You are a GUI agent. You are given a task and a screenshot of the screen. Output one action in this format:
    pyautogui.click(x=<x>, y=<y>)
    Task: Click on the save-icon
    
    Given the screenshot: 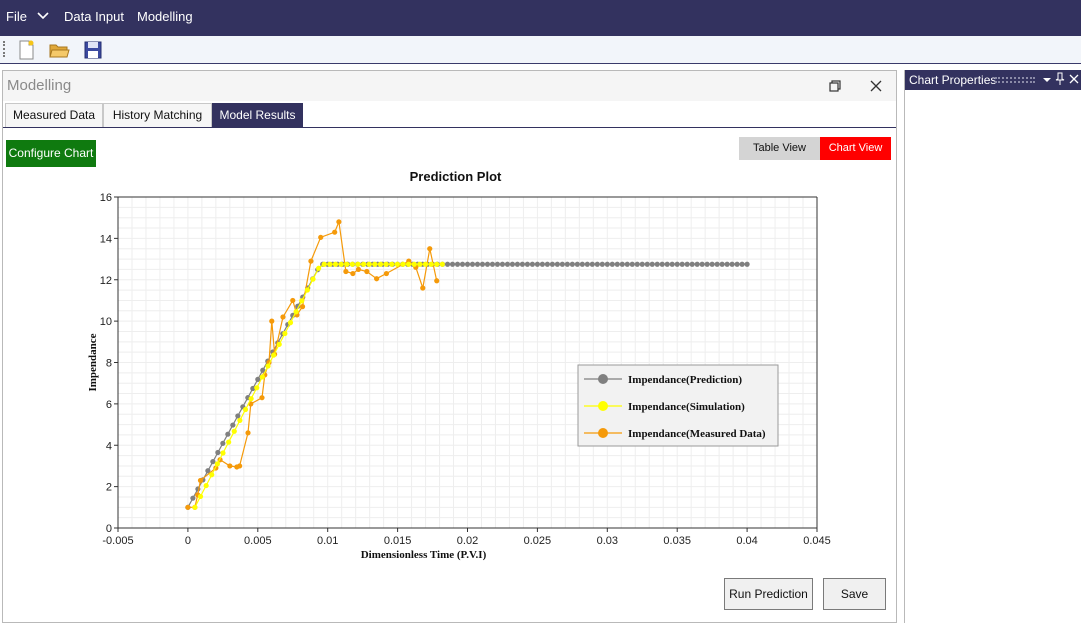 What is the action you would take?
    pyautogui.click(x=93, y=50)
    